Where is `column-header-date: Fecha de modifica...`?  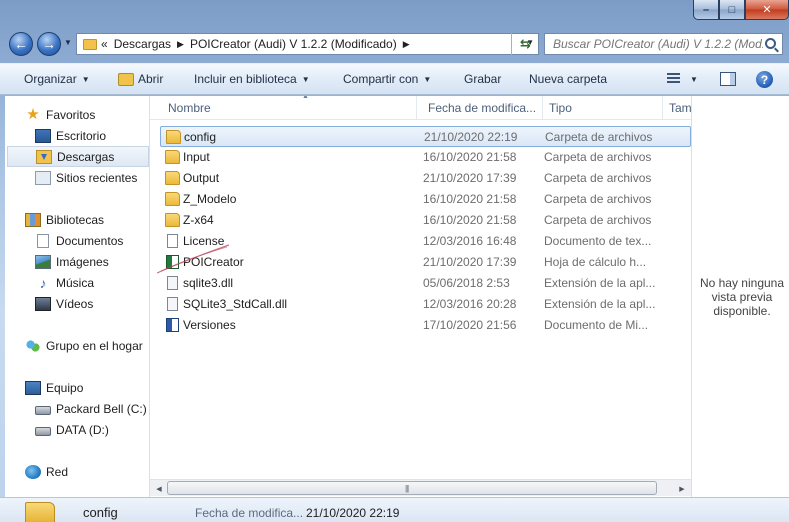
column-header-date: Fecha de modifica... is located at coordinates (482, 107).